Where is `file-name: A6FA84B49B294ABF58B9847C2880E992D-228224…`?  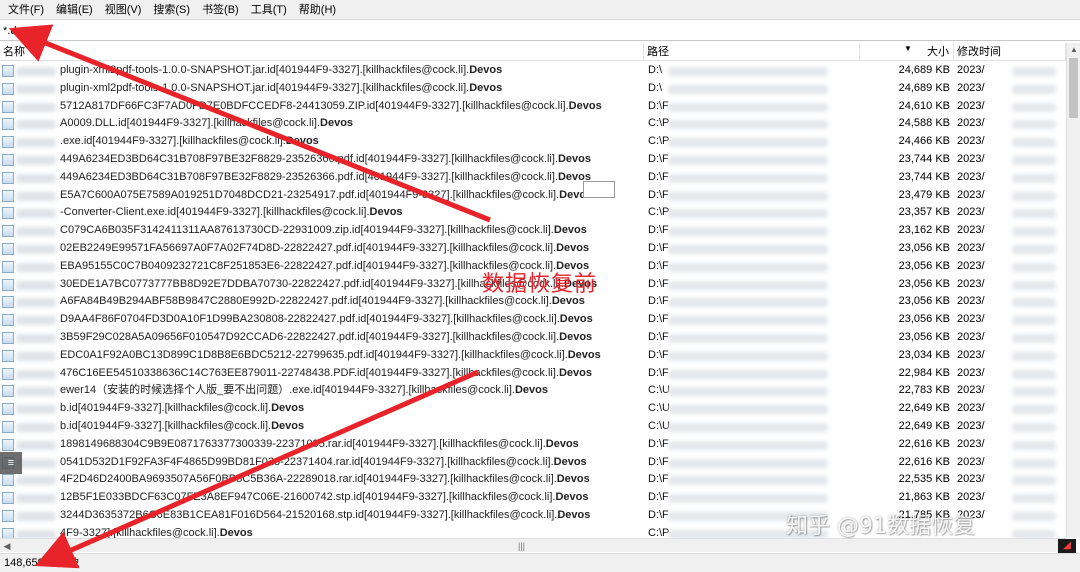
file-name: A6FA84B49B294ABF58B9847C2880E992D-228224… is located at coordinates (322, 301).